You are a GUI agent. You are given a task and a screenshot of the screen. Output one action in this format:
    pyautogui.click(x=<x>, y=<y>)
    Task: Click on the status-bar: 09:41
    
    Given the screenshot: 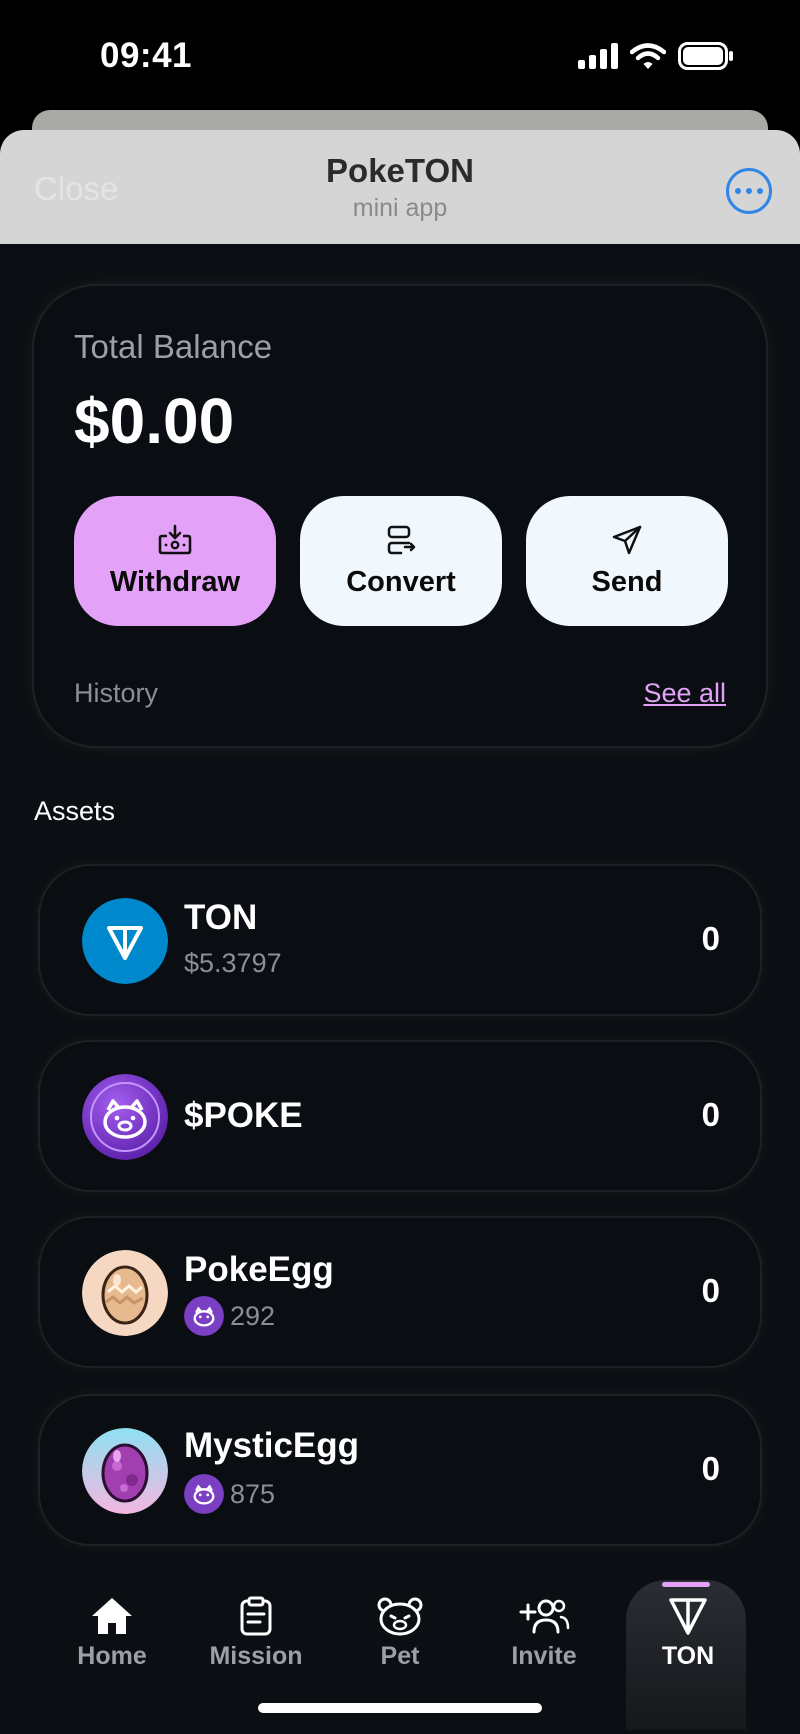 What is the action you would take?
    pyautogui.click(x=400, y=55)
    